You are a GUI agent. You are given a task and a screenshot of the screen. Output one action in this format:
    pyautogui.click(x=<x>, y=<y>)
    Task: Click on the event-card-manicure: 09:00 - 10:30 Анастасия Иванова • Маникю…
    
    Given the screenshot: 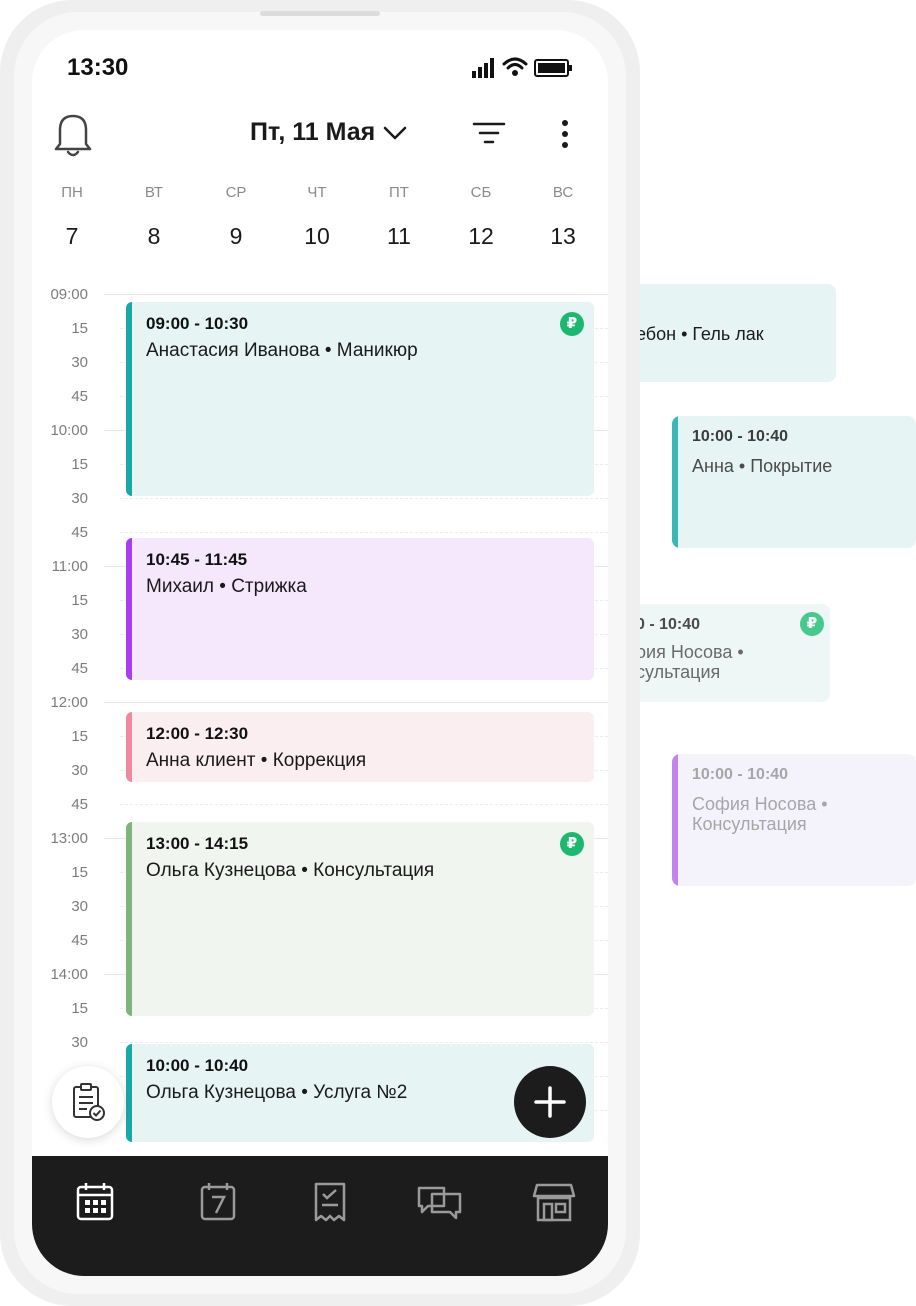 What is the action you would take?
    pyautogui.click(x=360, y=399)
    